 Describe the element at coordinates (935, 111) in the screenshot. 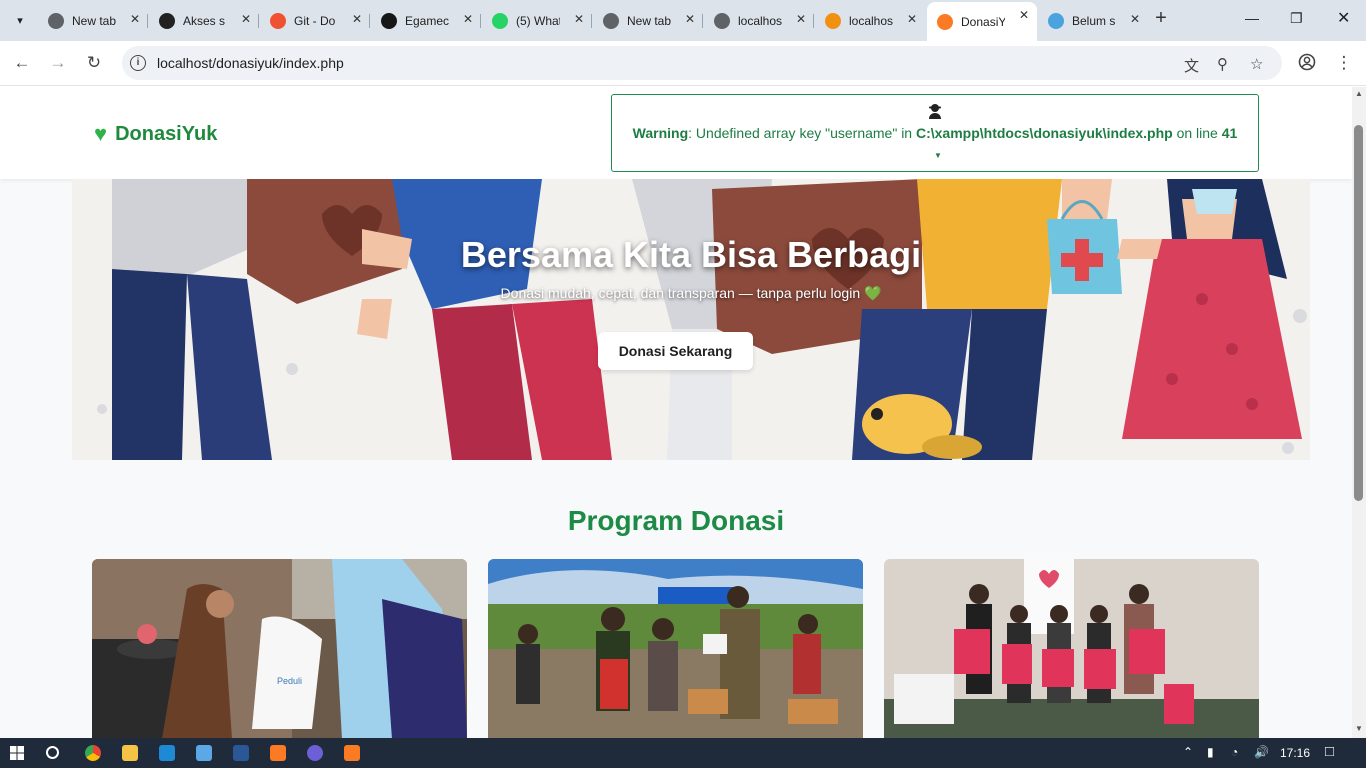

I see `user-icon` at that location.